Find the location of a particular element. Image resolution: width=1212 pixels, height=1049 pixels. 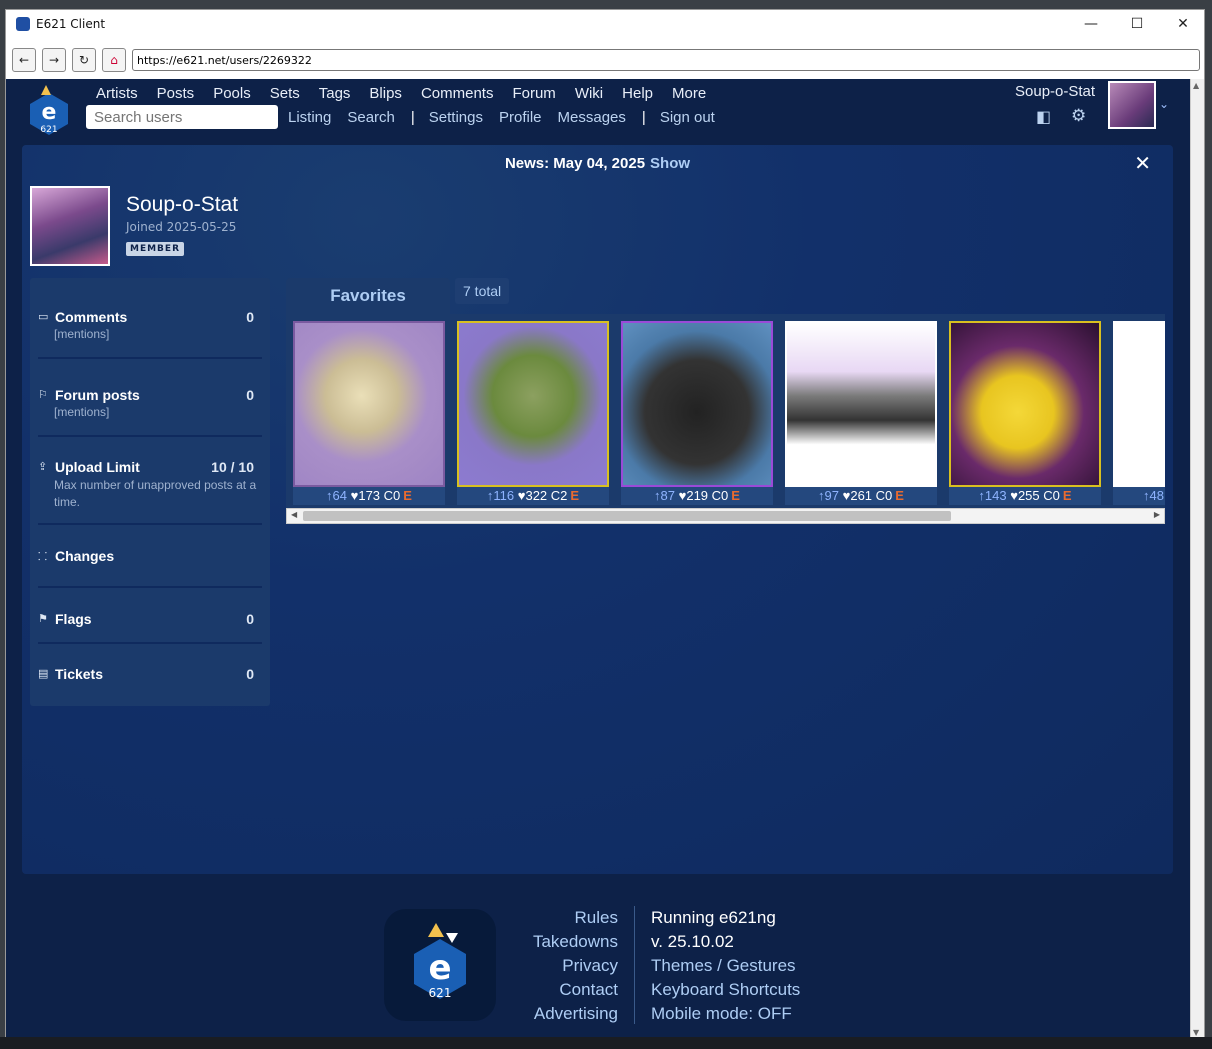

nav-pools: Pools is located at coordinates (232, 93).